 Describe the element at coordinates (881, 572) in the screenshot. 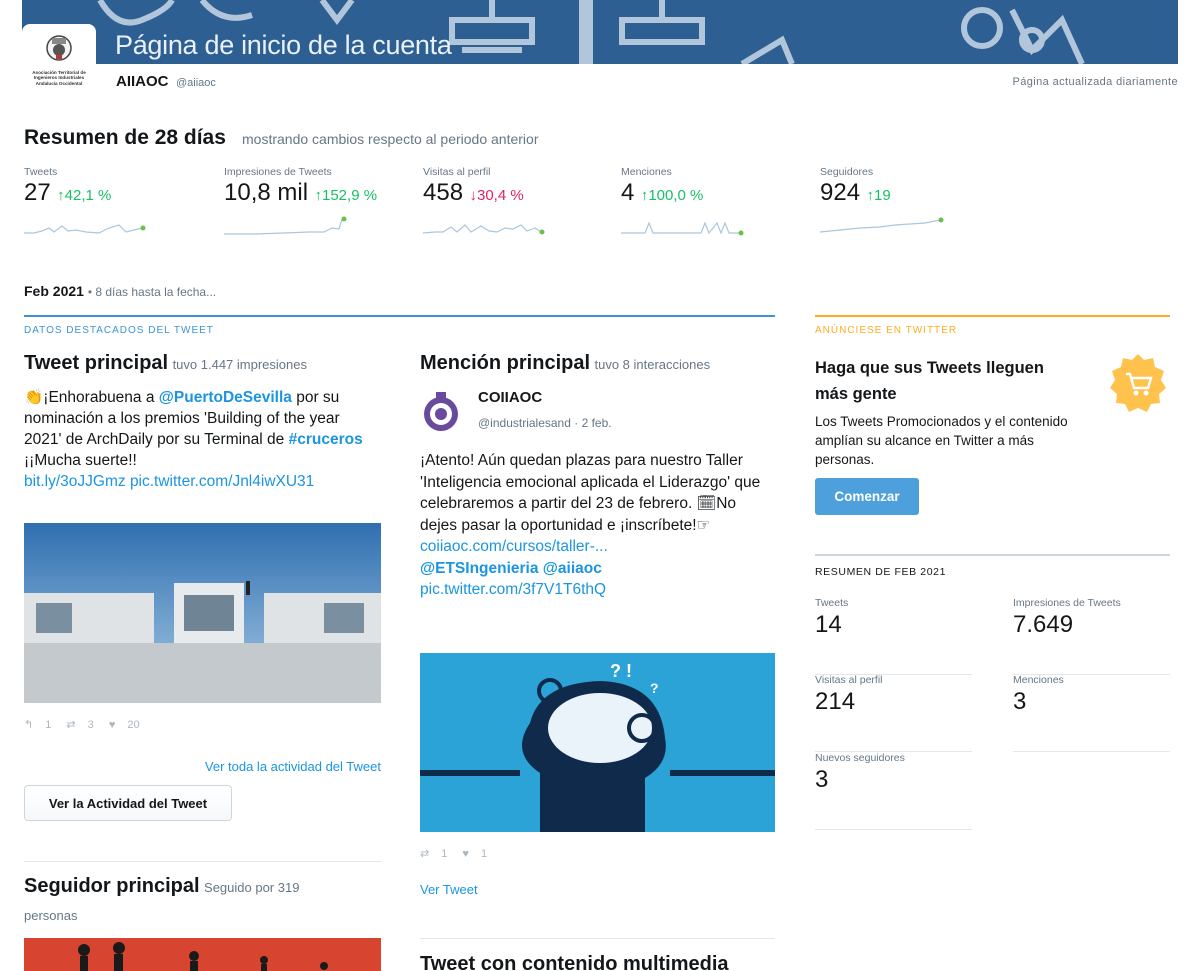

I see `feb-summary-label: RESUMEN DE FEB 2021` at that location.